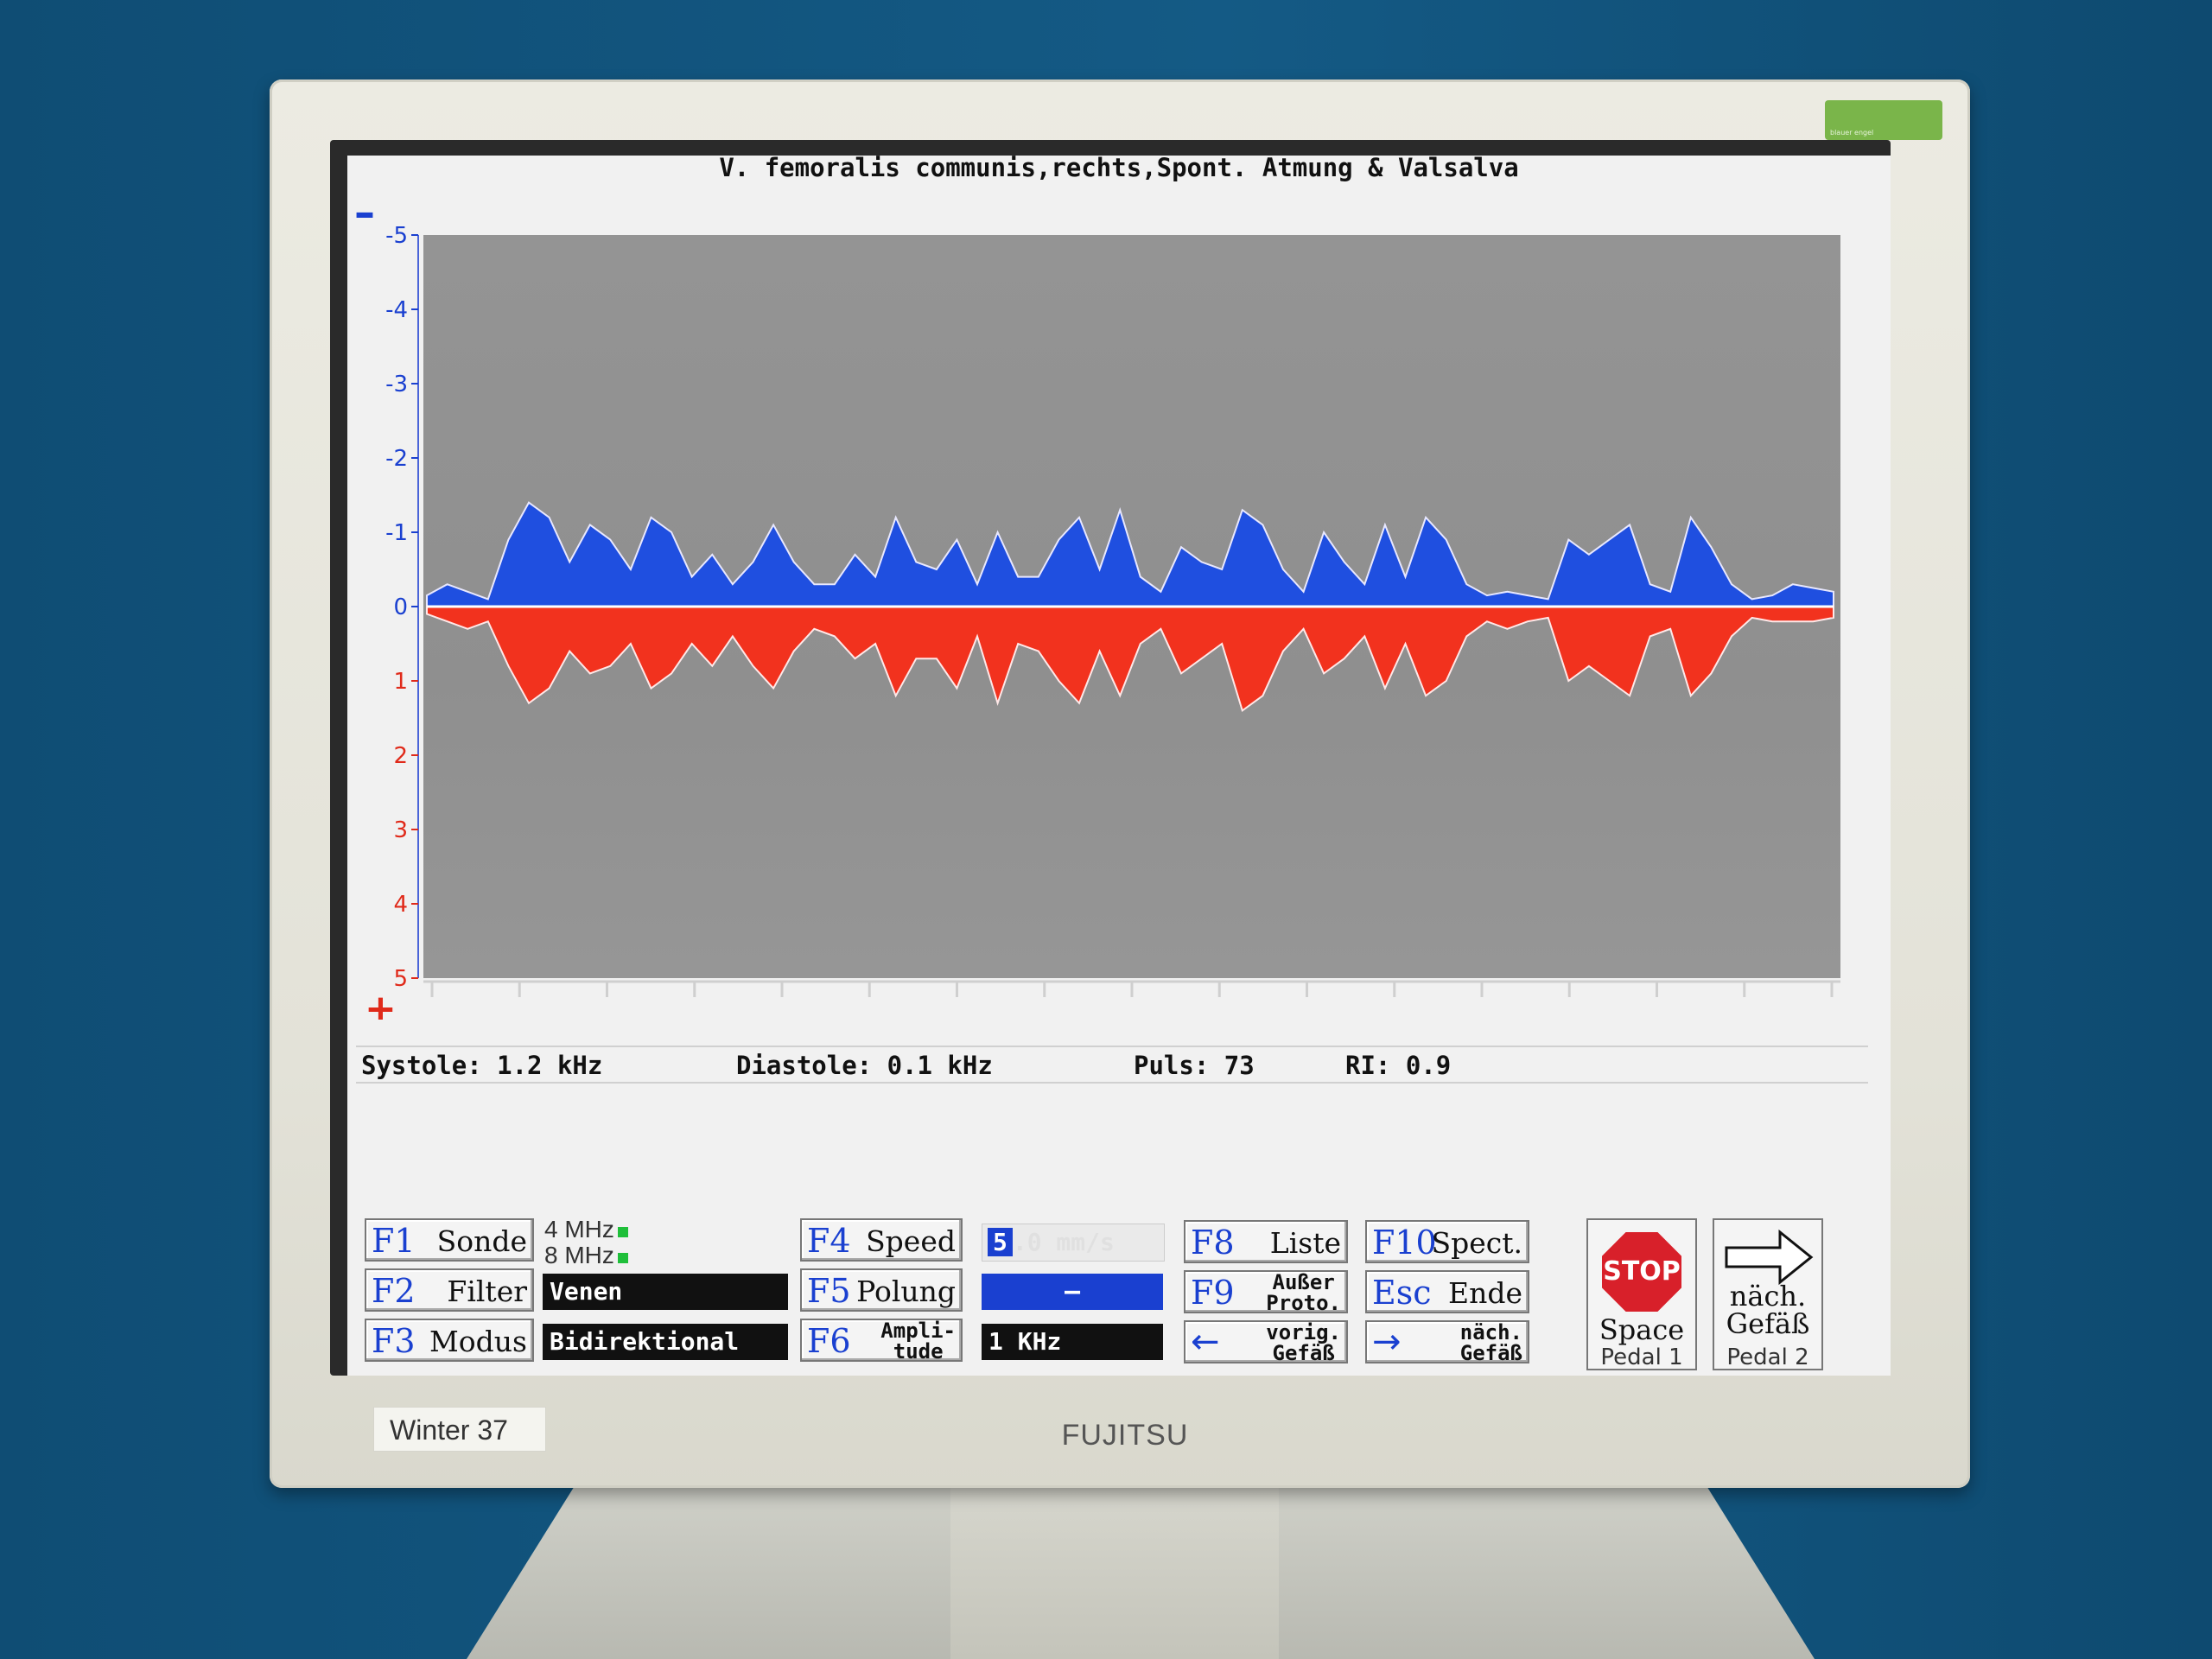  I want to click on next-vessel-label: näch. Gefäß, so click(1767, 1310).